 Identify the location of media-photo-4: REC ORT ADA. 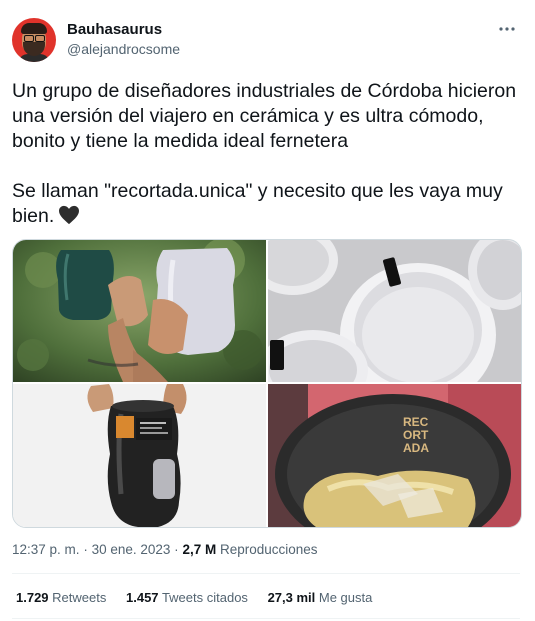
(394, 455).